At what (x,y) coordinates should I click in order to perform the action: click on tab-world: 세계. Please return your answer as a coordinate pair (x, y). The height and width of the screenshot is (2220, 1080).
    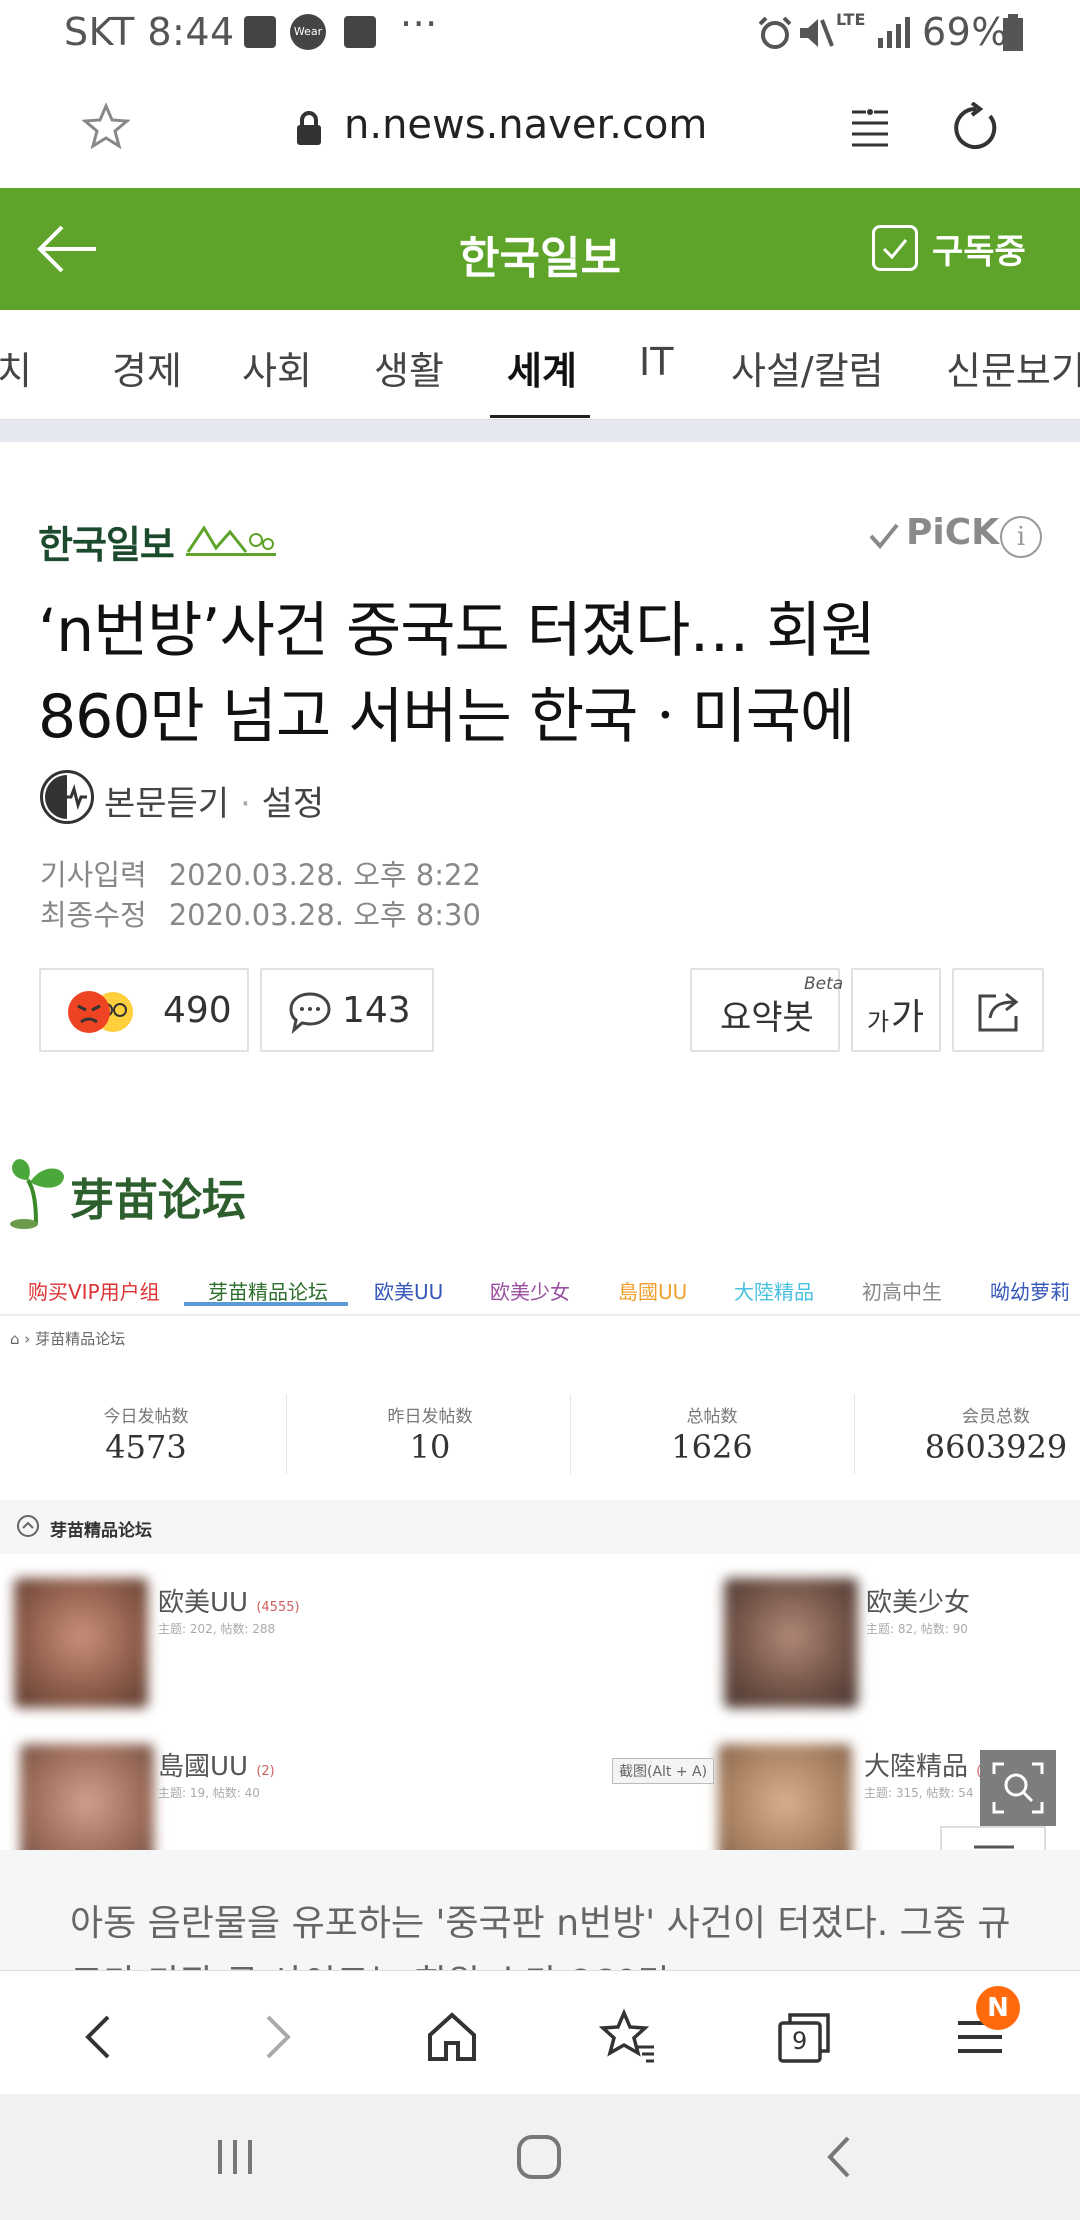
    Looking at the image, I should click on (542, 367).